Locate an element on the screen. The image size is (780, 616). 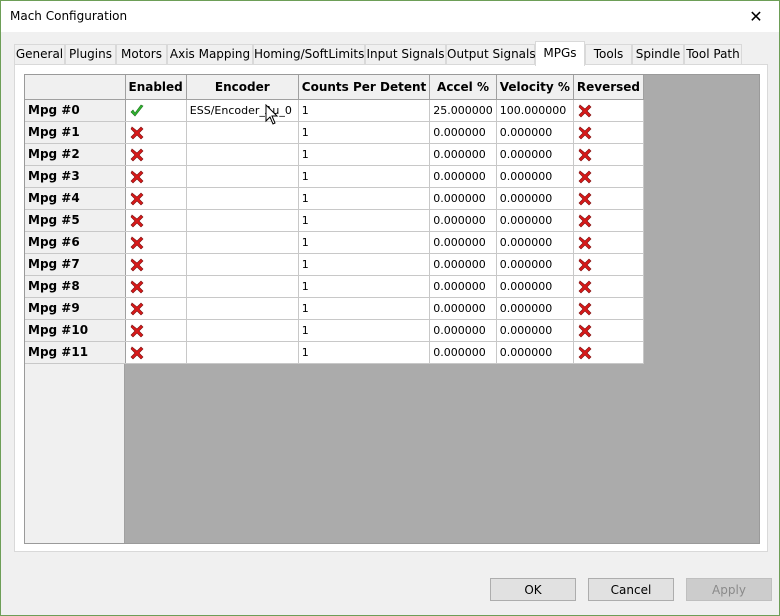
tab-homing-softlimits: Homing/SoftLimits is located at coordinates (309, 54).